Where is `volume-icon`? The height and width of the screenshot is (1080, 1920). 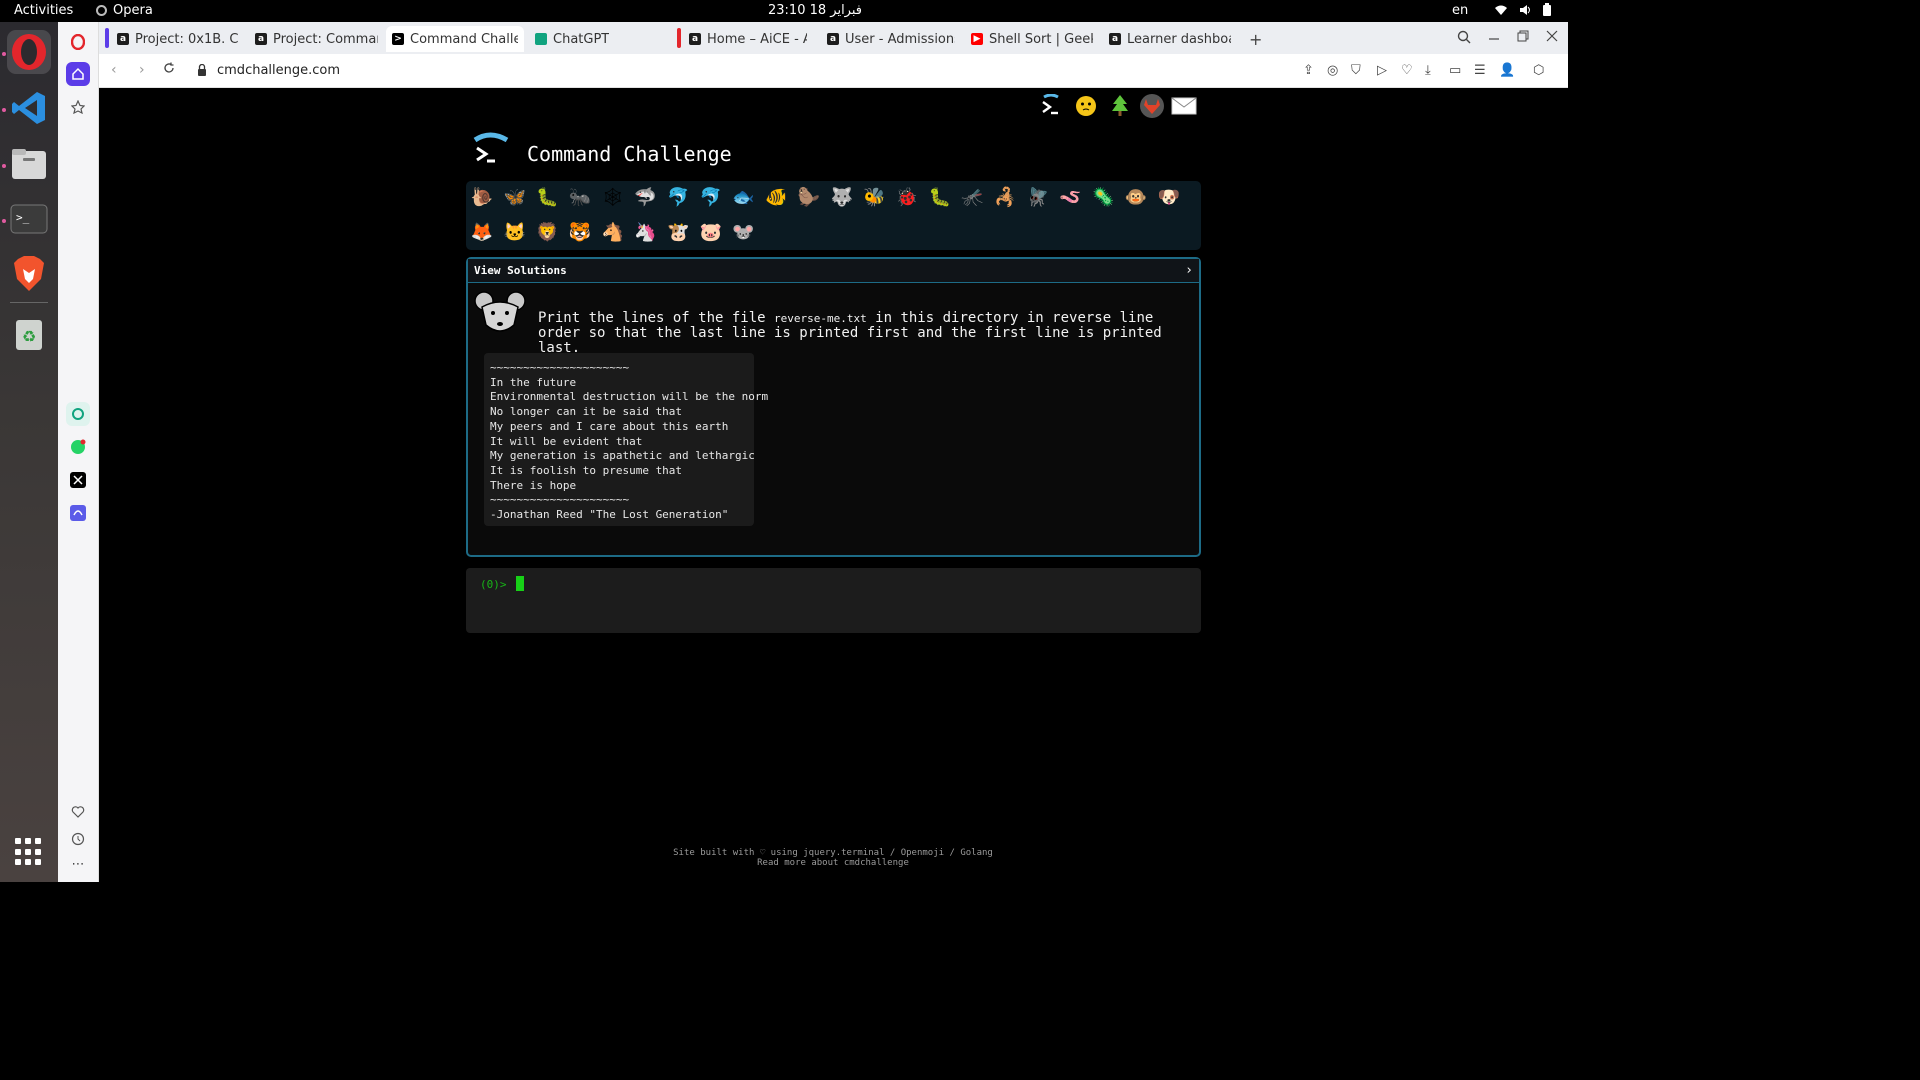 volume-icon is located at coordinates (1525, 10).